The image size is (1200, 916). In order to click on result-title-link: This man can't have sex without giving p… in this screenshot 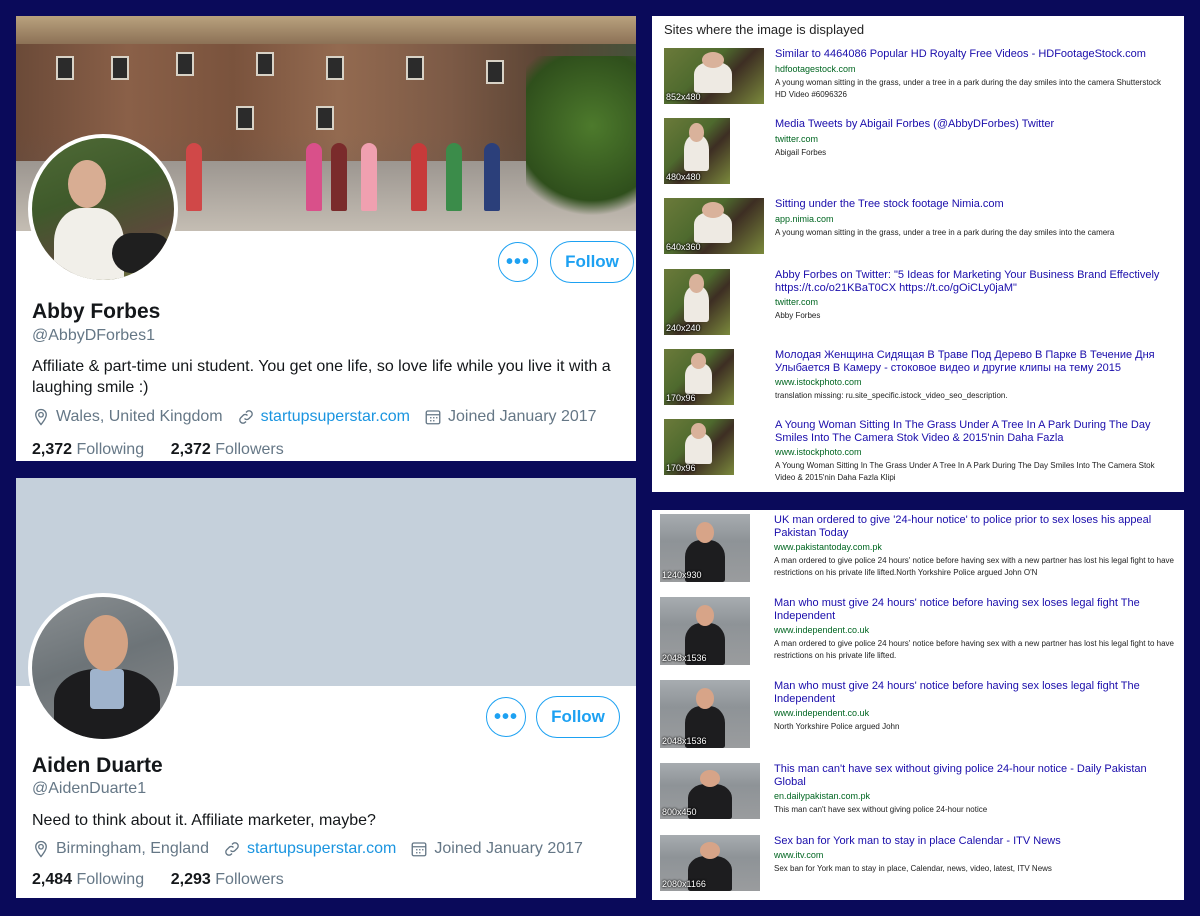, I will do `click(974, 776)`.